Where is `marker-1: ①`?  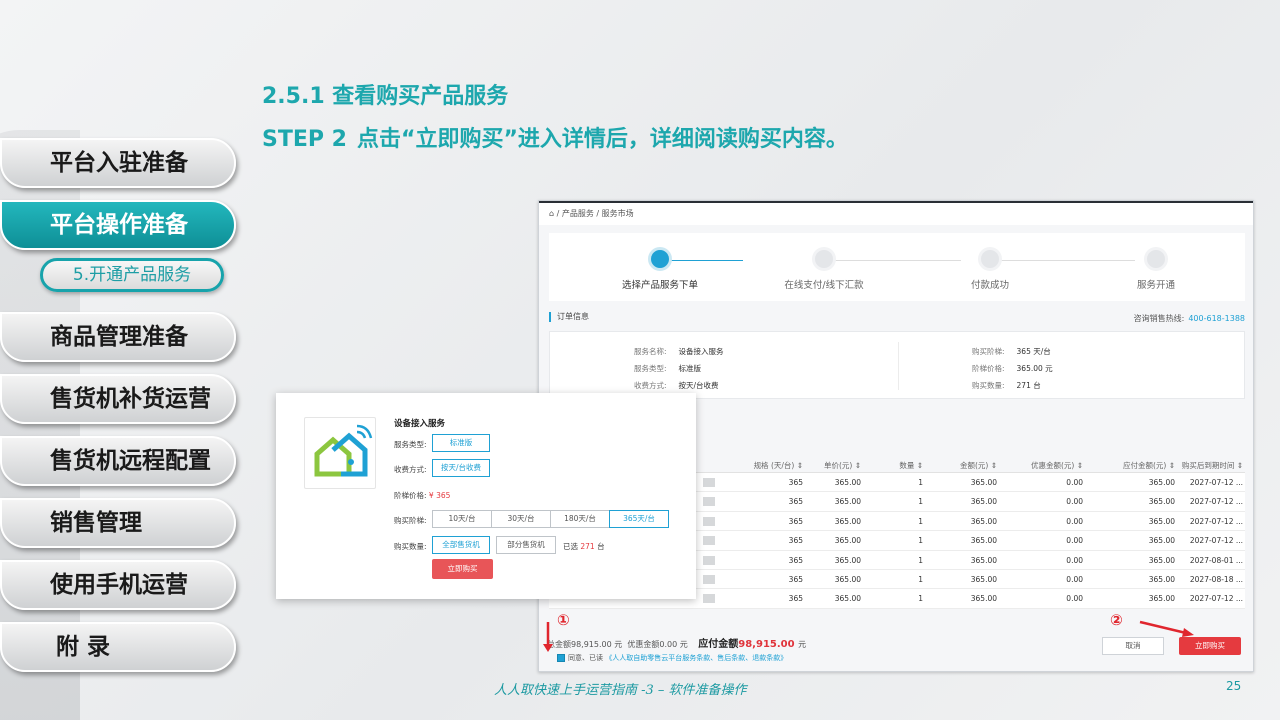
marker-1: ① is located at coordinates (563, 620).